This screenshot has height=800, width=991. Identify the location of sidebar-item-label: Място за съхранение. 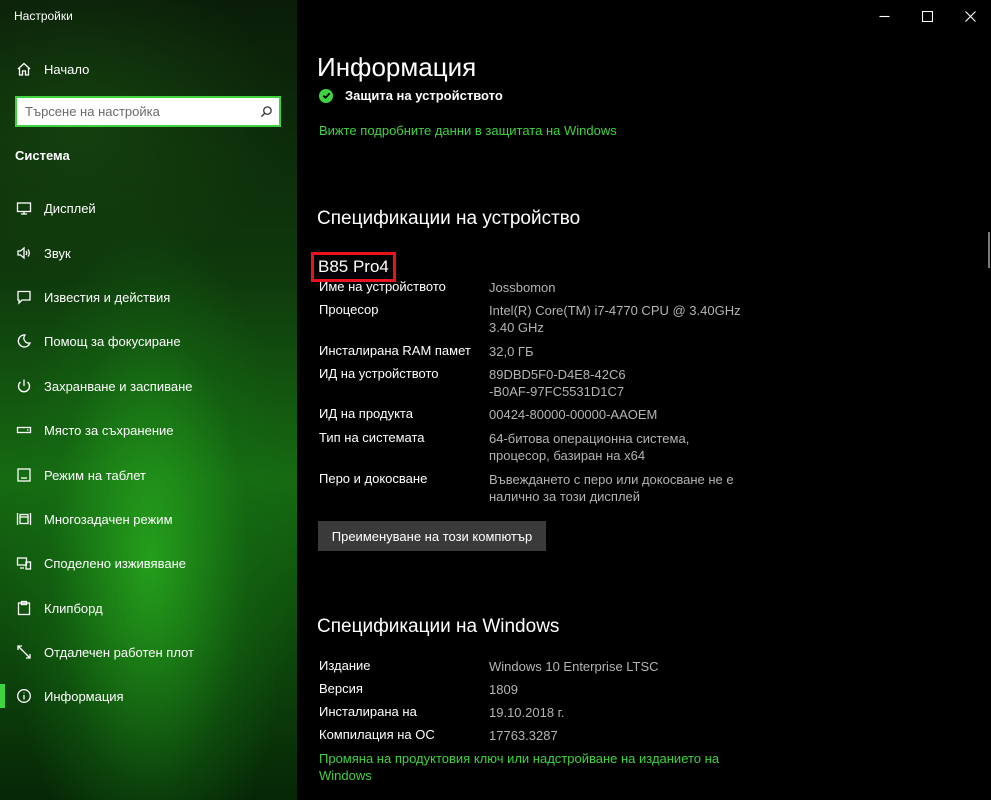
(109, 430).